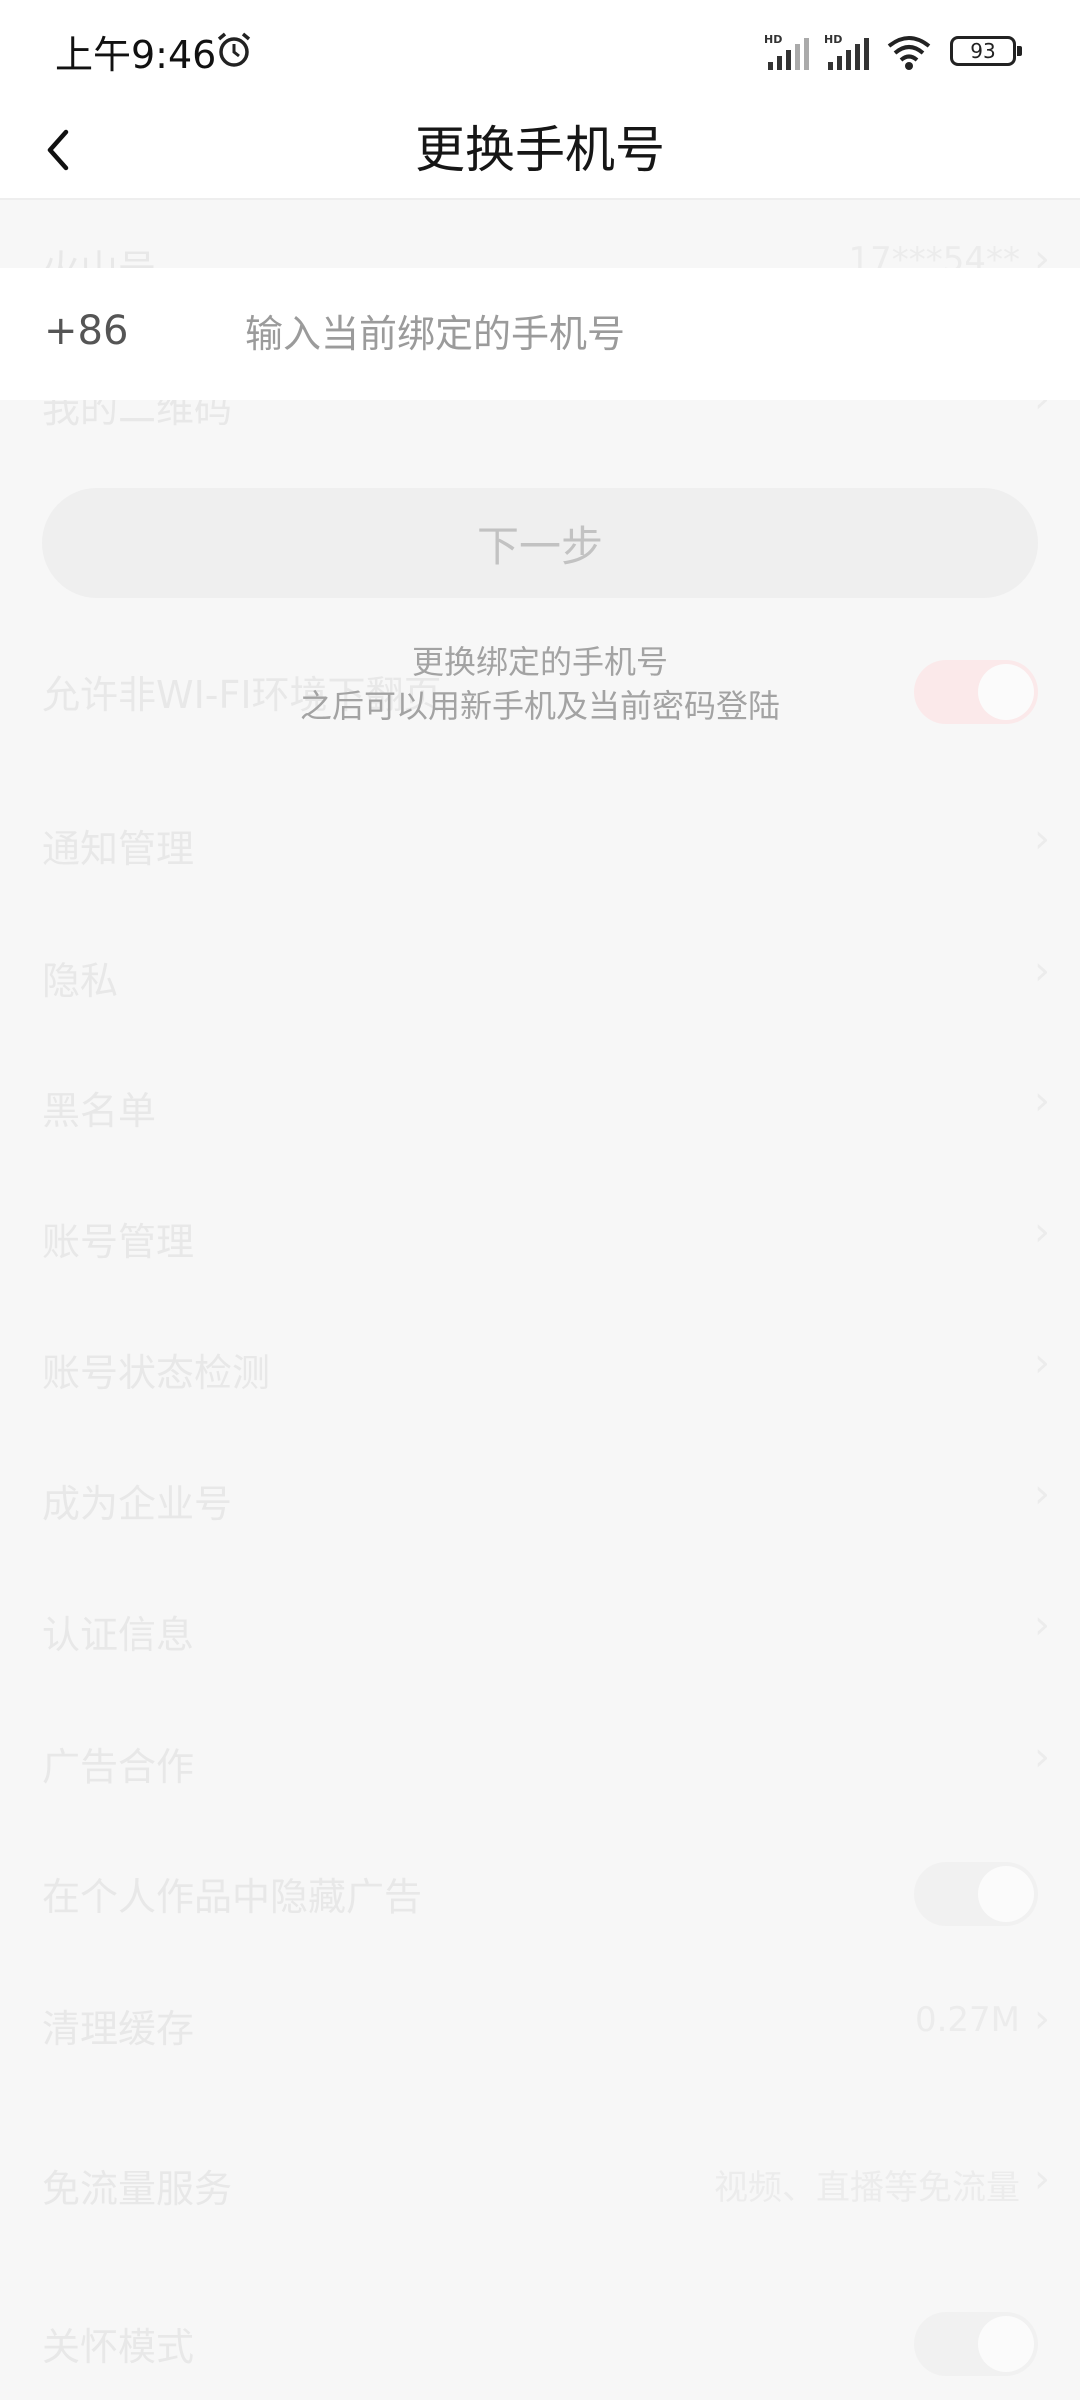  Describe the element at coordinates (640, 334) in the screenshot. I see `phone-number-input` at that location.